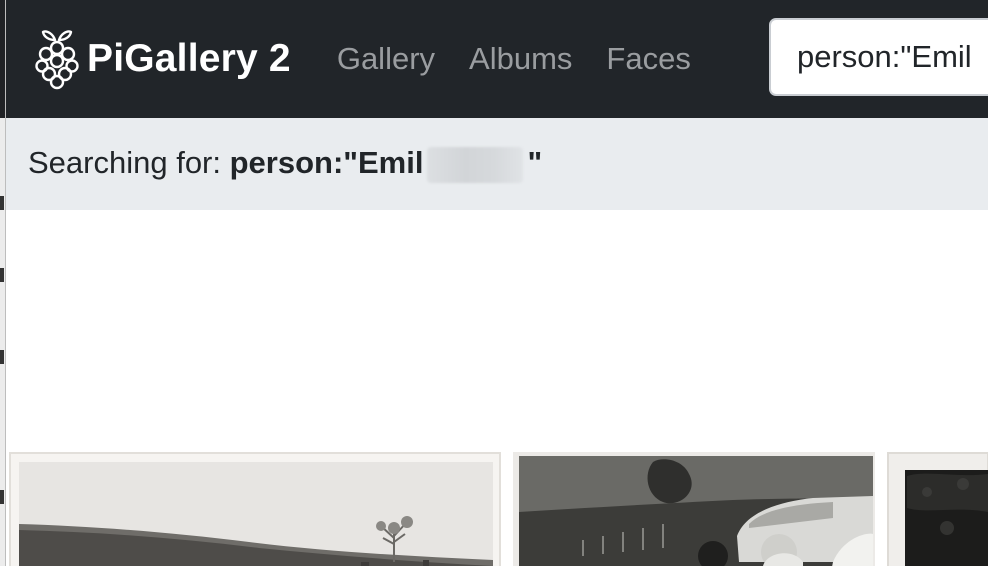 The image size is (988, 566). What do you see at coordinates (884, 56) in the screenshot?
I see `search-input-value: person:"Emil` at bounding box center [884, 56].